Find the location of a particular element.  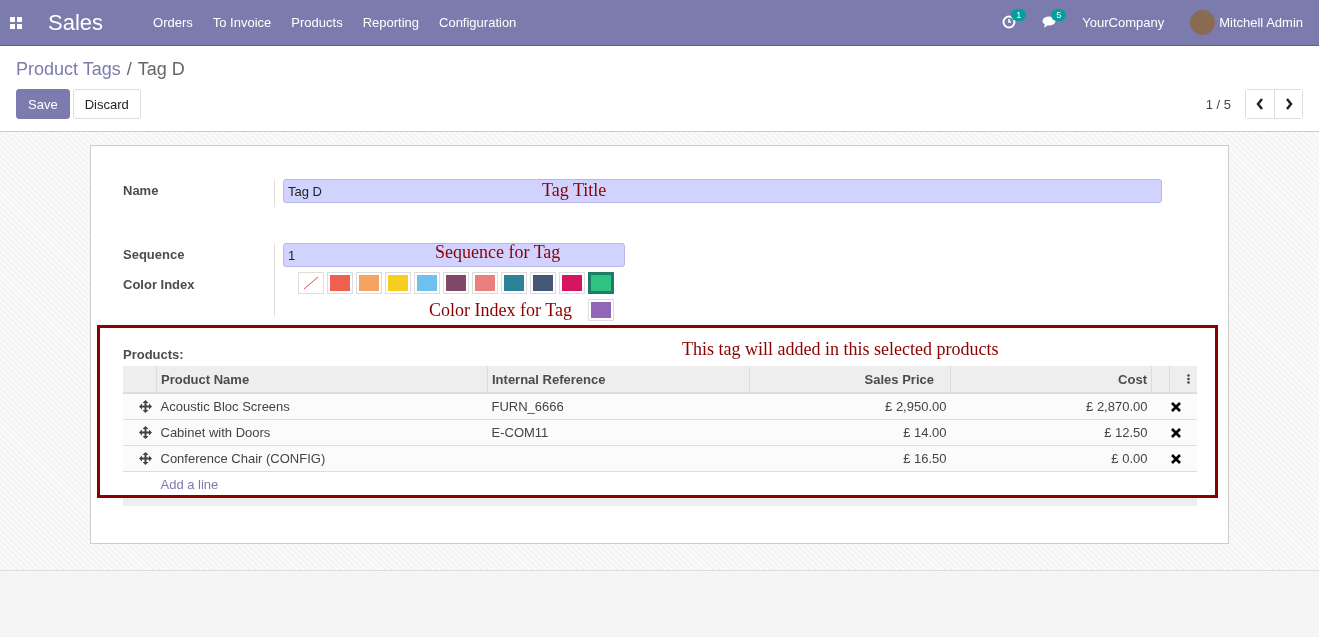

table-cell: Acoustic Bloc Screens is located at coordinates (322, 406).